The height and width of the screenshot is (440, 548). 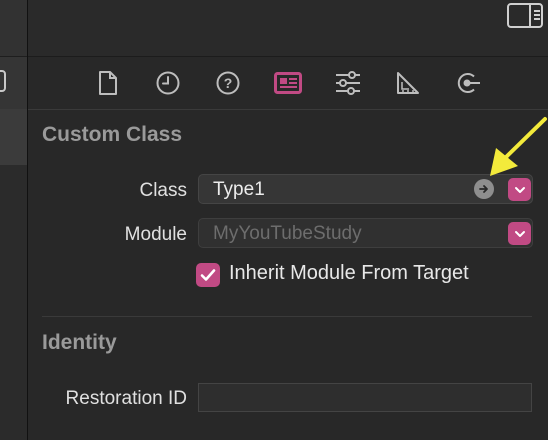 I want to click on annotation-arrow-icon, so click(x=518, y=146).